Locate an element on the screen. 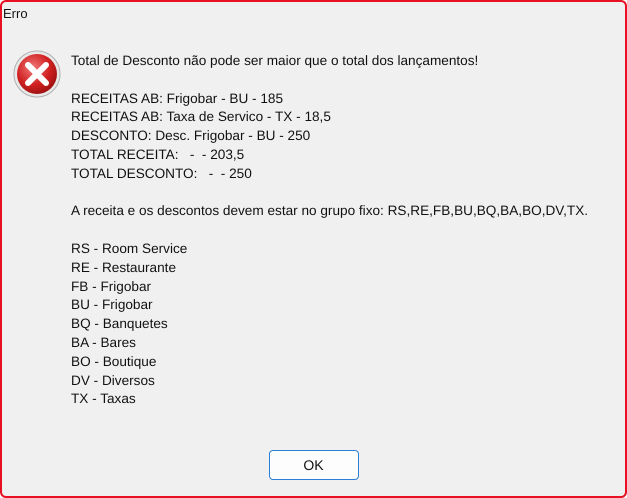  message-line: DV - Diversos is located at coordinates (113, 381).